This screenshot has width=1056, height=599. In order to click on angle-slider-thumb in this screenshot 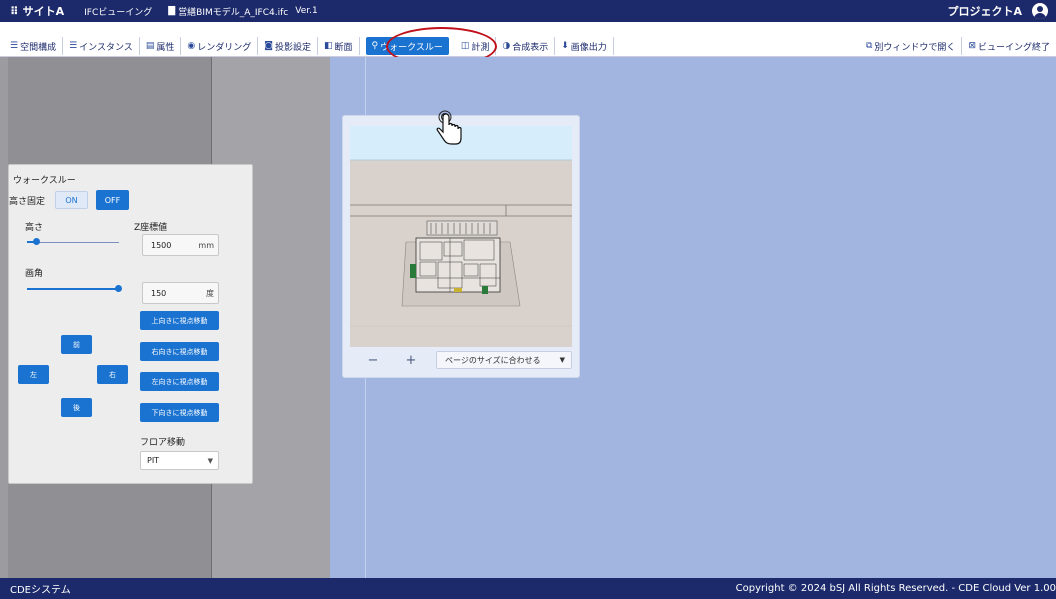, I will do `click(118, 288)`.